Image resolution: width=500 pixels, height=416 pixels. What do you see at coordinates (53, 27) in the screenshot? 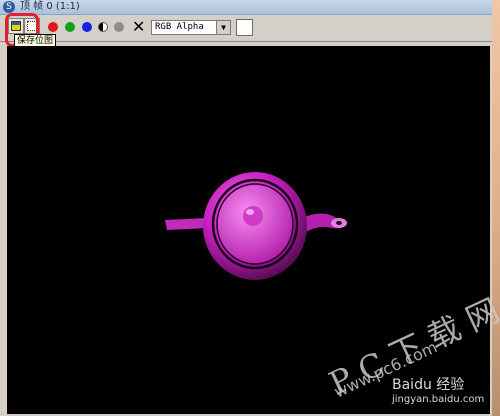
I see `red-channel-button` at bounding box center [53, 27].